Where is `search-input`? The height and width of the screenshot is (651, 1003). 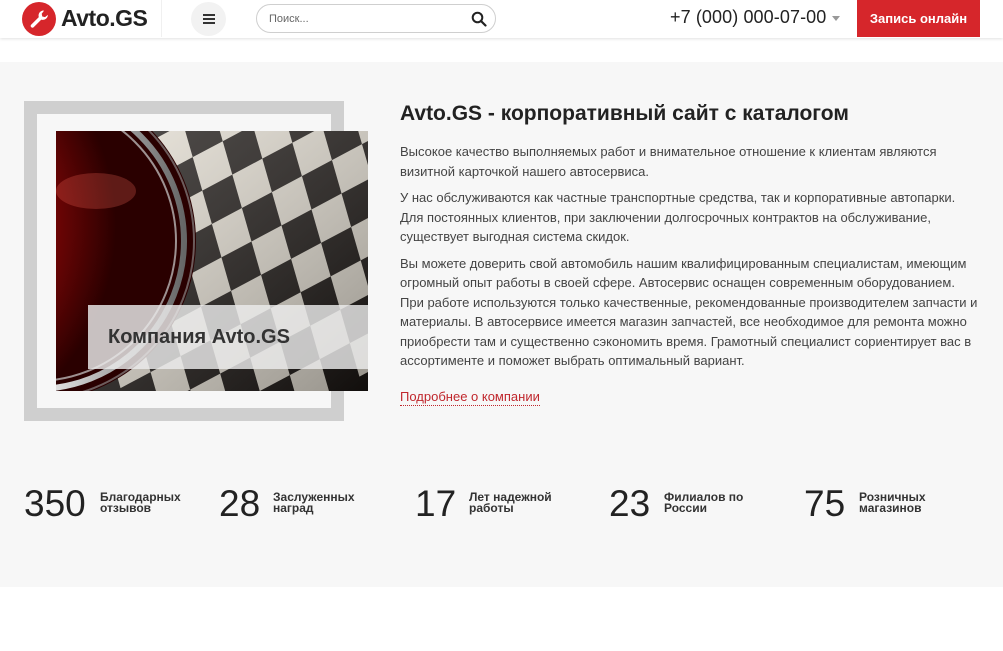
search-input is located at coordinates (364, 19).